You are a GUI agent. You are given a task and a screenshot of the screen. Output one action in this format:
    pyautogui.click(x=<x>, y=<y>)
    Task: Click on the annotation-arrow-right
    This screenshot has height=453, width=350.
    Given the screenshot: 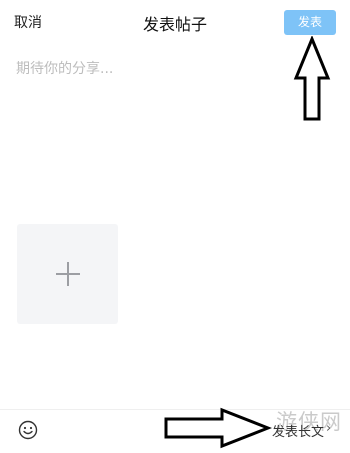 What is the action you would take?
    pyautogui.click(x=218, y=428)
    